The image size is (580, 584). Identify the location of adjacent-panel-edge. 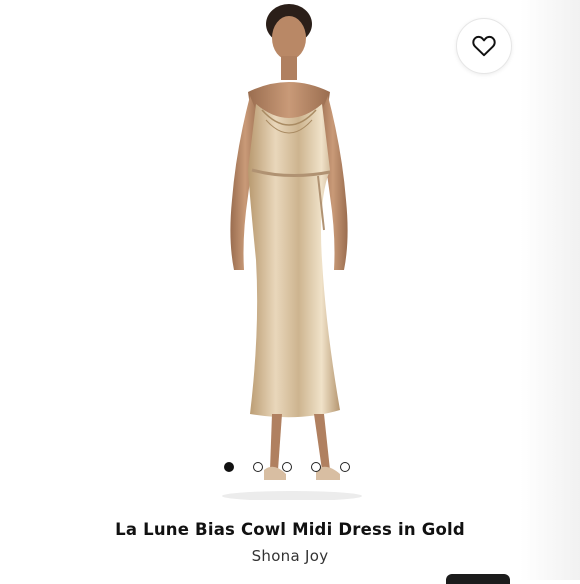
(550, 290).